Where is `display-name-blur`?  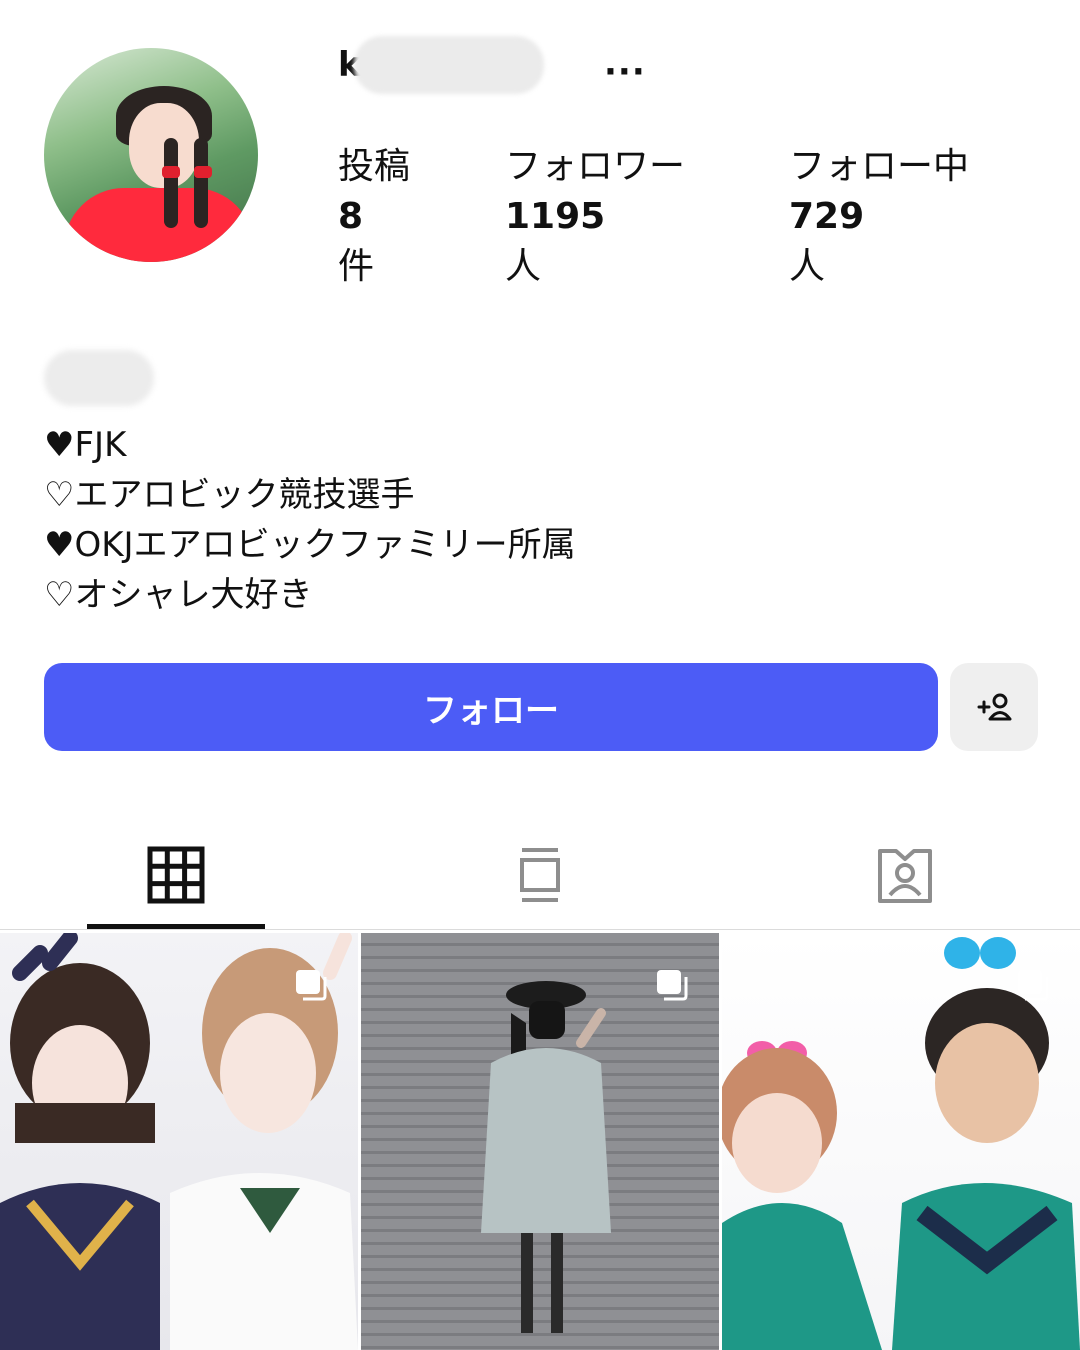 display-name-blur is located at coordinates (99, 378).